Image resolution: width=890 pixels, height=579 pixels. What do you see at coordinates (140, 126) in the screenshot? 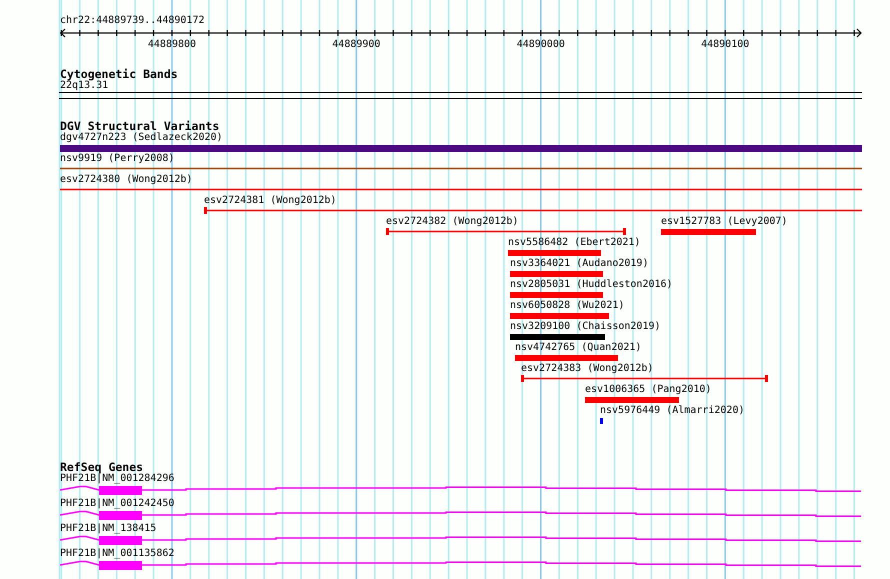
I see `track-title: DGV Structural Variants` at bounding box center [140, 126].